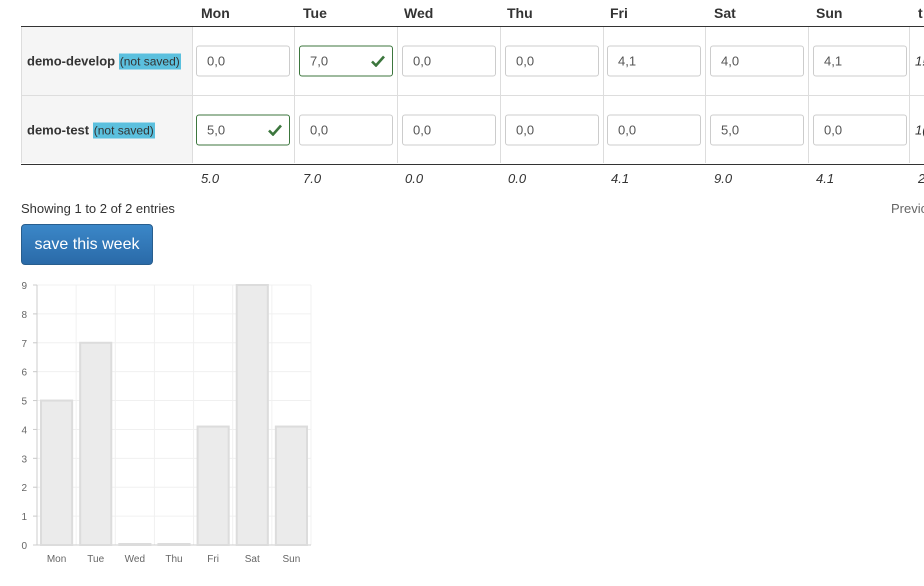 This screenshot has width=924, height=586. I want to click on x-tick-label: Wed, so click(135, 559).